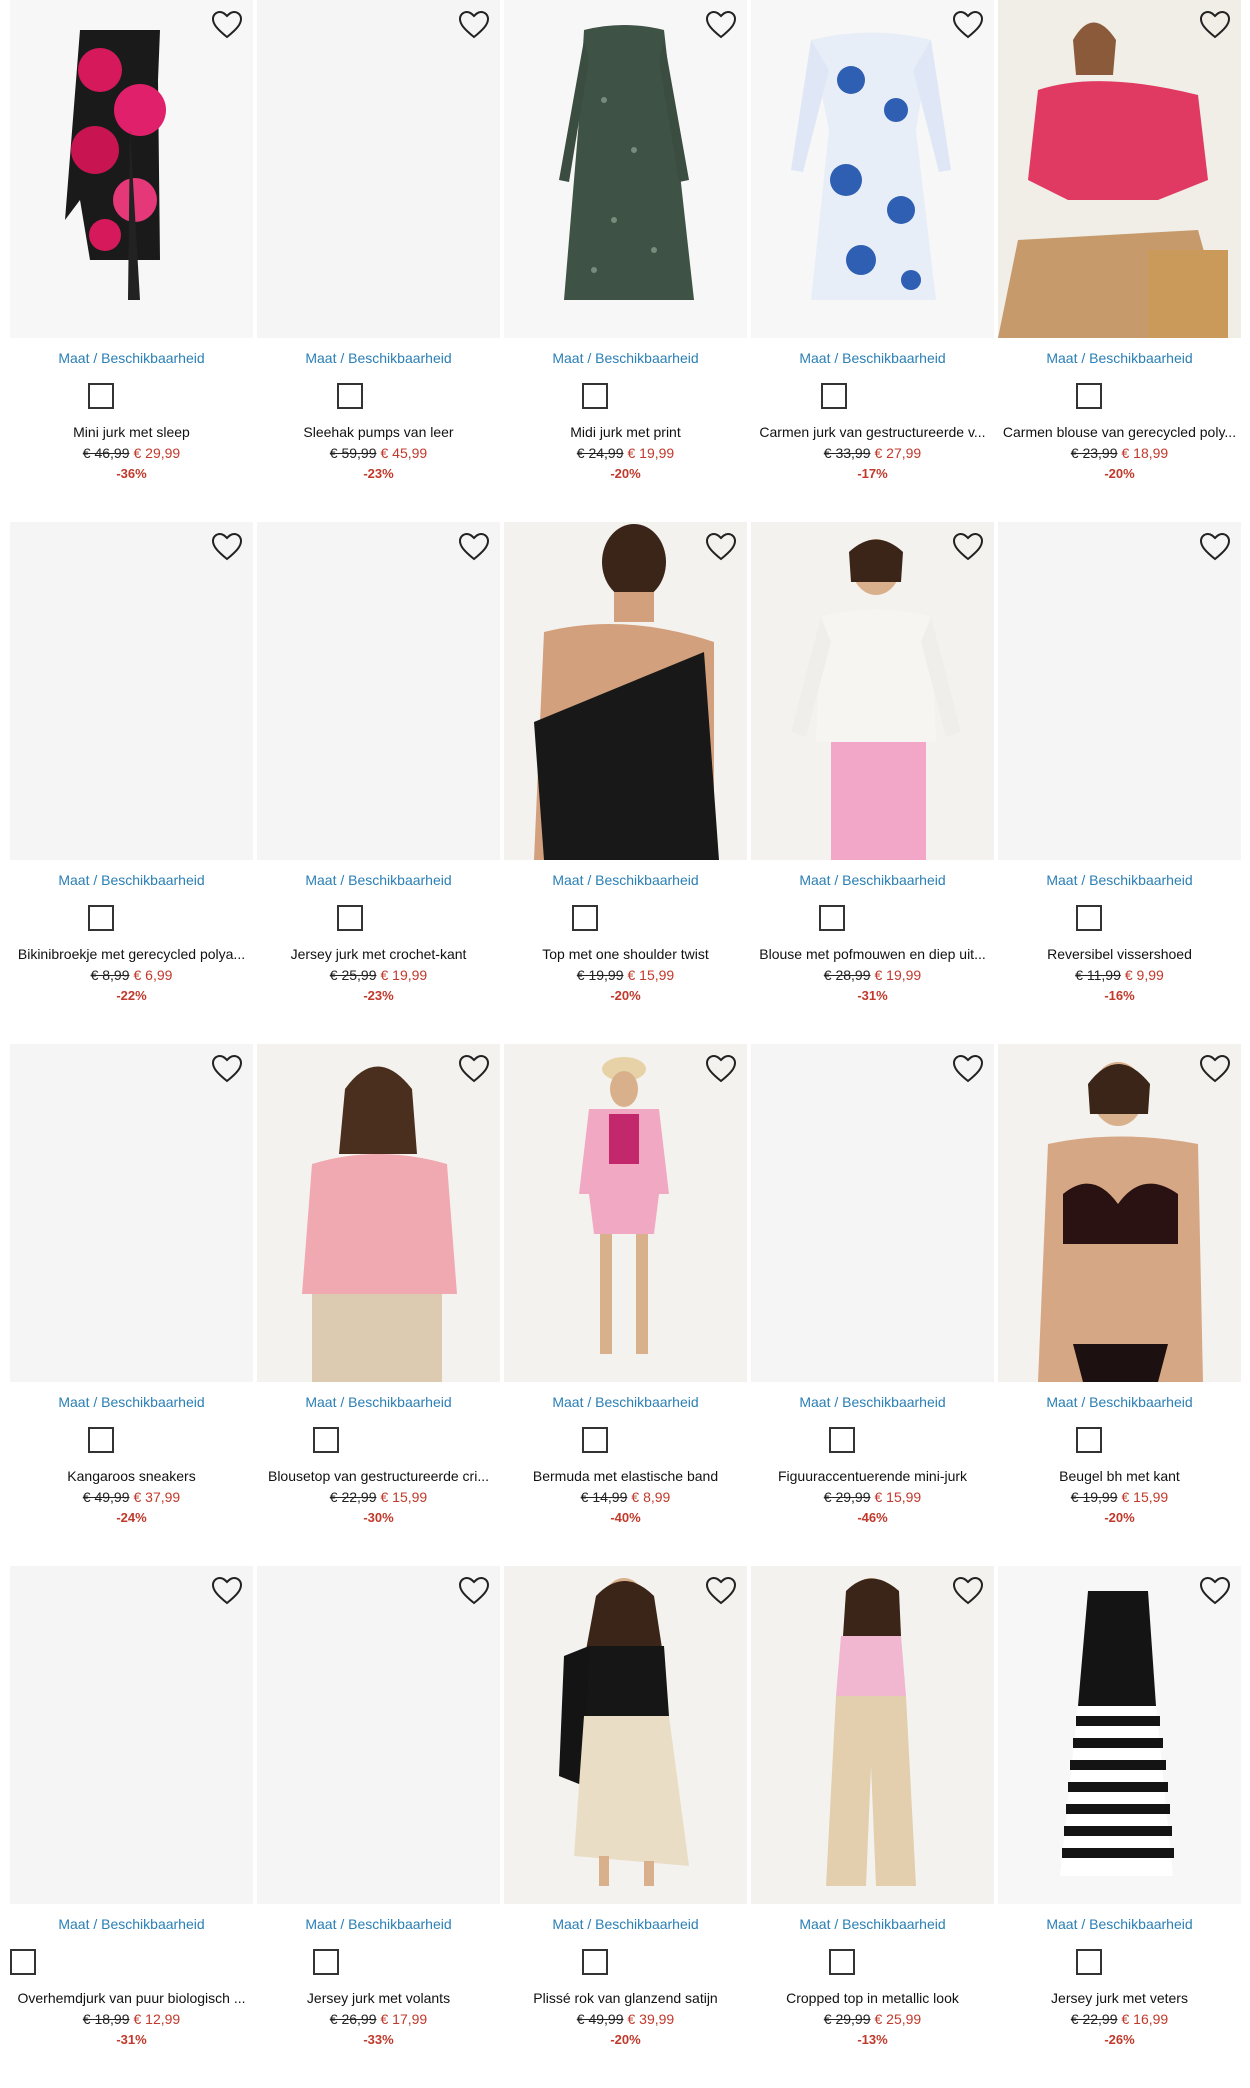 Image resolution: width=1250 pixels, height=2088 pixels. I want to click on product-name: Jersey jurk met veters, so click(1119, 1998).